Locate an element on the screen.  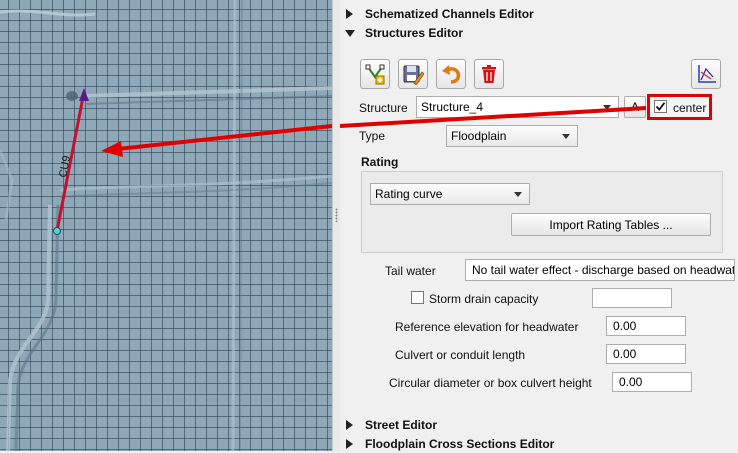
culvert-length-field: 0.00 is located at coordinates (646, 354).